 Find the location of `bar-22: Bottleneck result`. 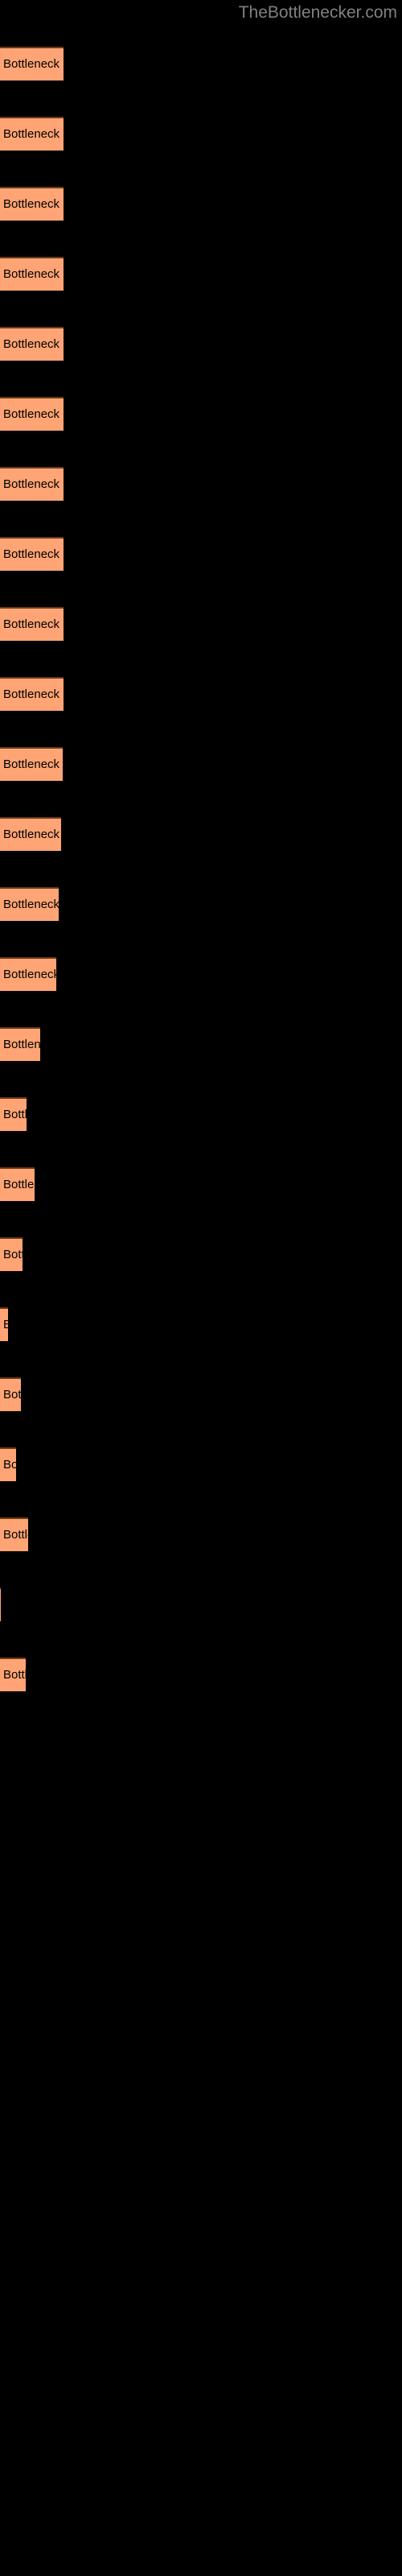

bar-22: Bottleneck result is located at coordinates (14, 1534).